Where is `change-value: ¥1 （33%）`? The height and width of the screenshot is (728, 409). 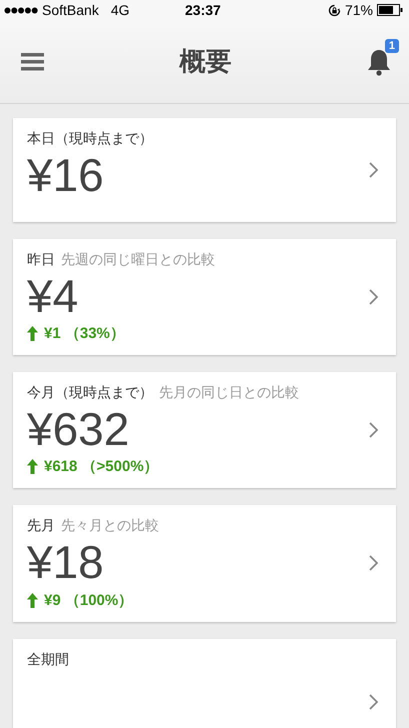 change-value: ¥1 （33%） is located at coordinates (84, 334).